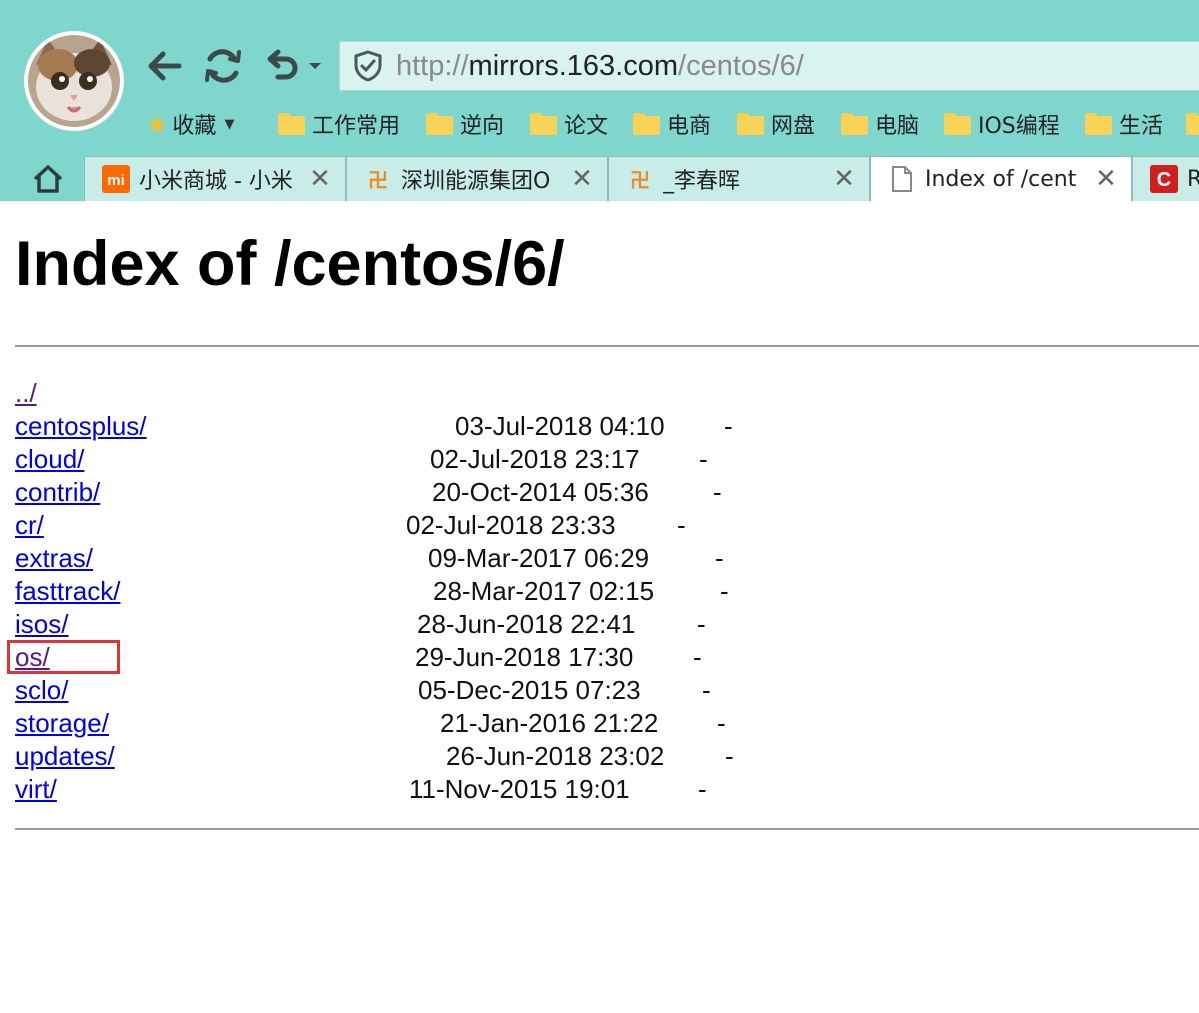 The image size is (1199, 1013). What do you see at coordinates (573, 65) in the screenshot?
I see `url-host: mirrors.163.com` at bounding box center [573, 65].